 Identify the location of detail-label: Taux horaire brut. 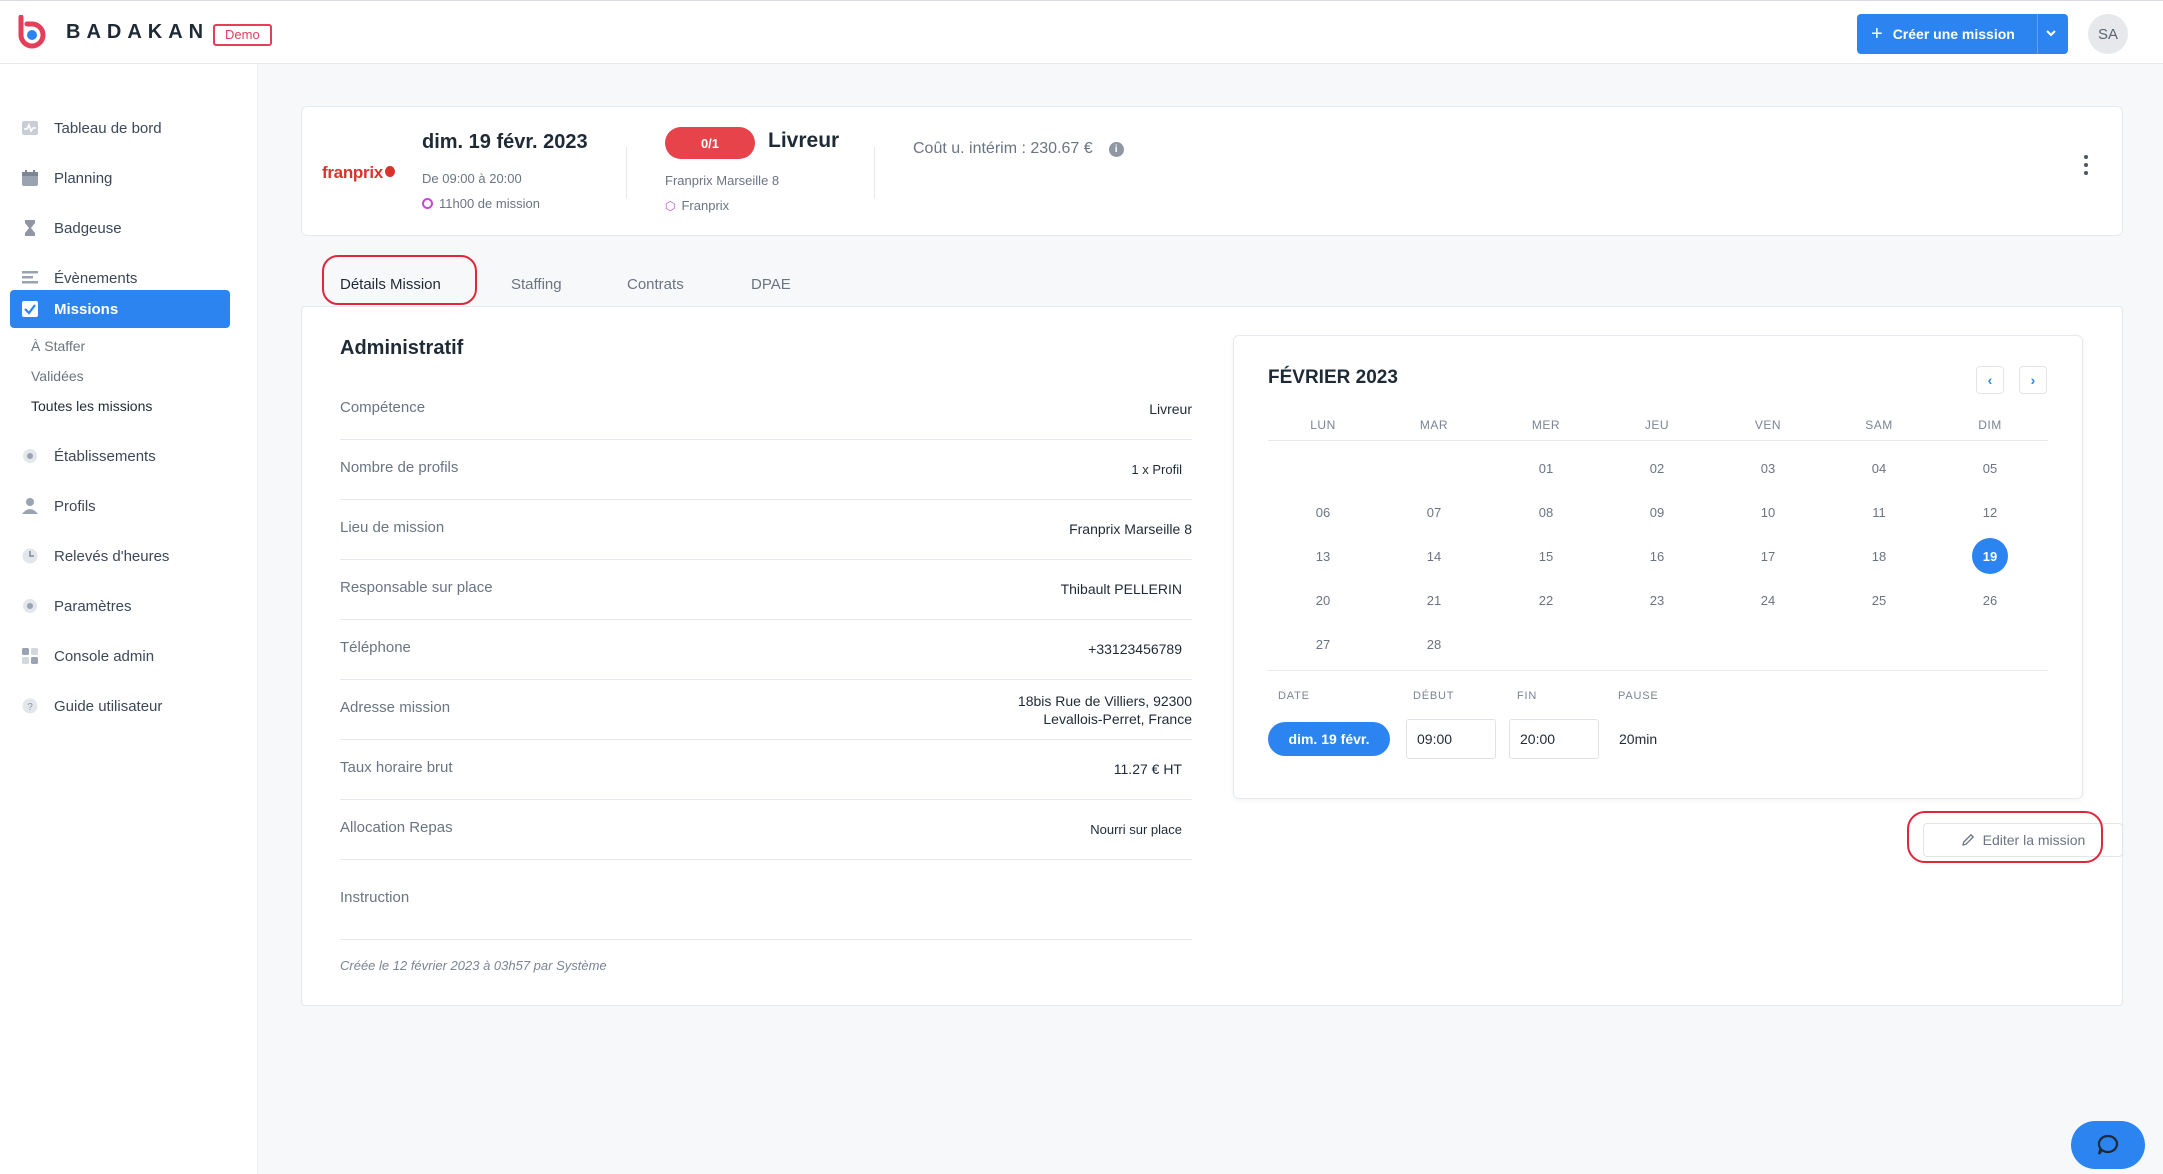
(396, 767).